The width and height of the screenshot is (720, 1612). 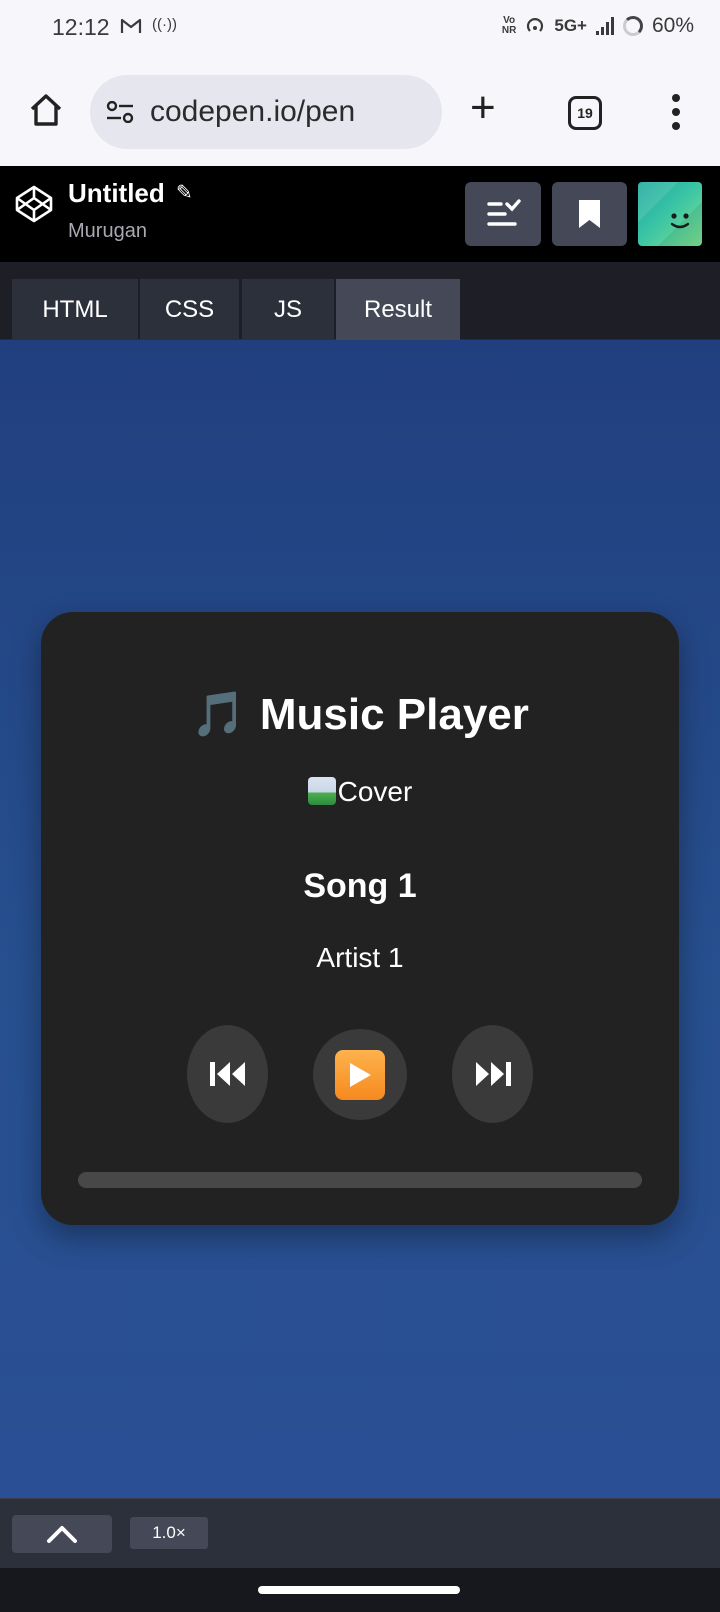 I want to click on bookmark-button, so click(x=589, y=214).